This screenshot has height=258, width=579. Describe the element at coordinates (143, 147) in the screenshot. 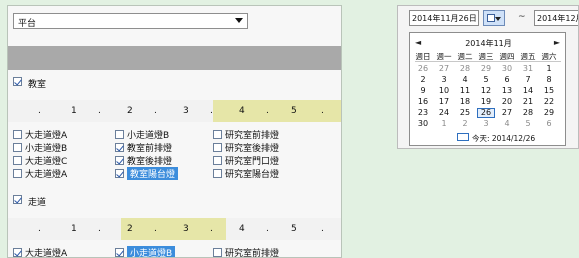

I see `light-item: 教室前排燈` at that location.